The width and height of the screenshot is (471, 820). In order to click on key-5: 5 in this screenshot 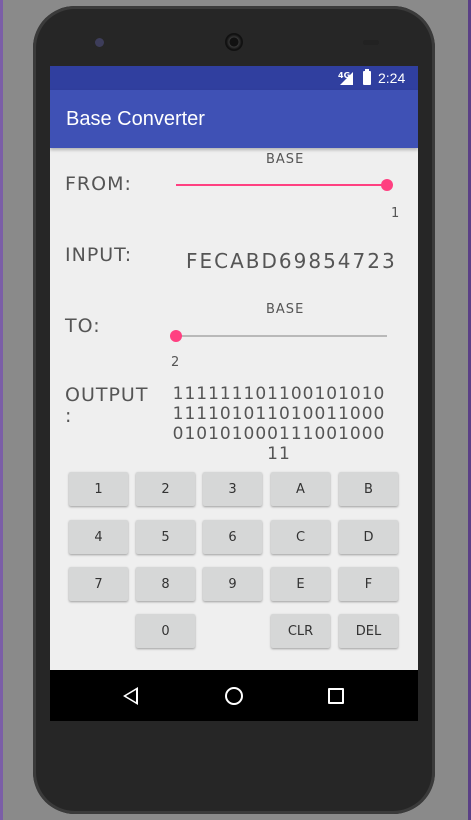, I will do `click(165, 537)`.